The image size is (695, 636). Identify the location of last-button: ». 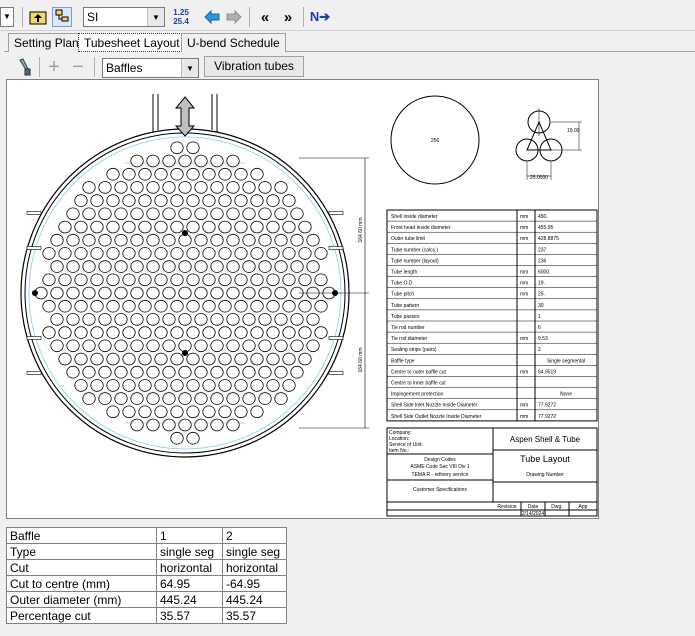
(288, 17).